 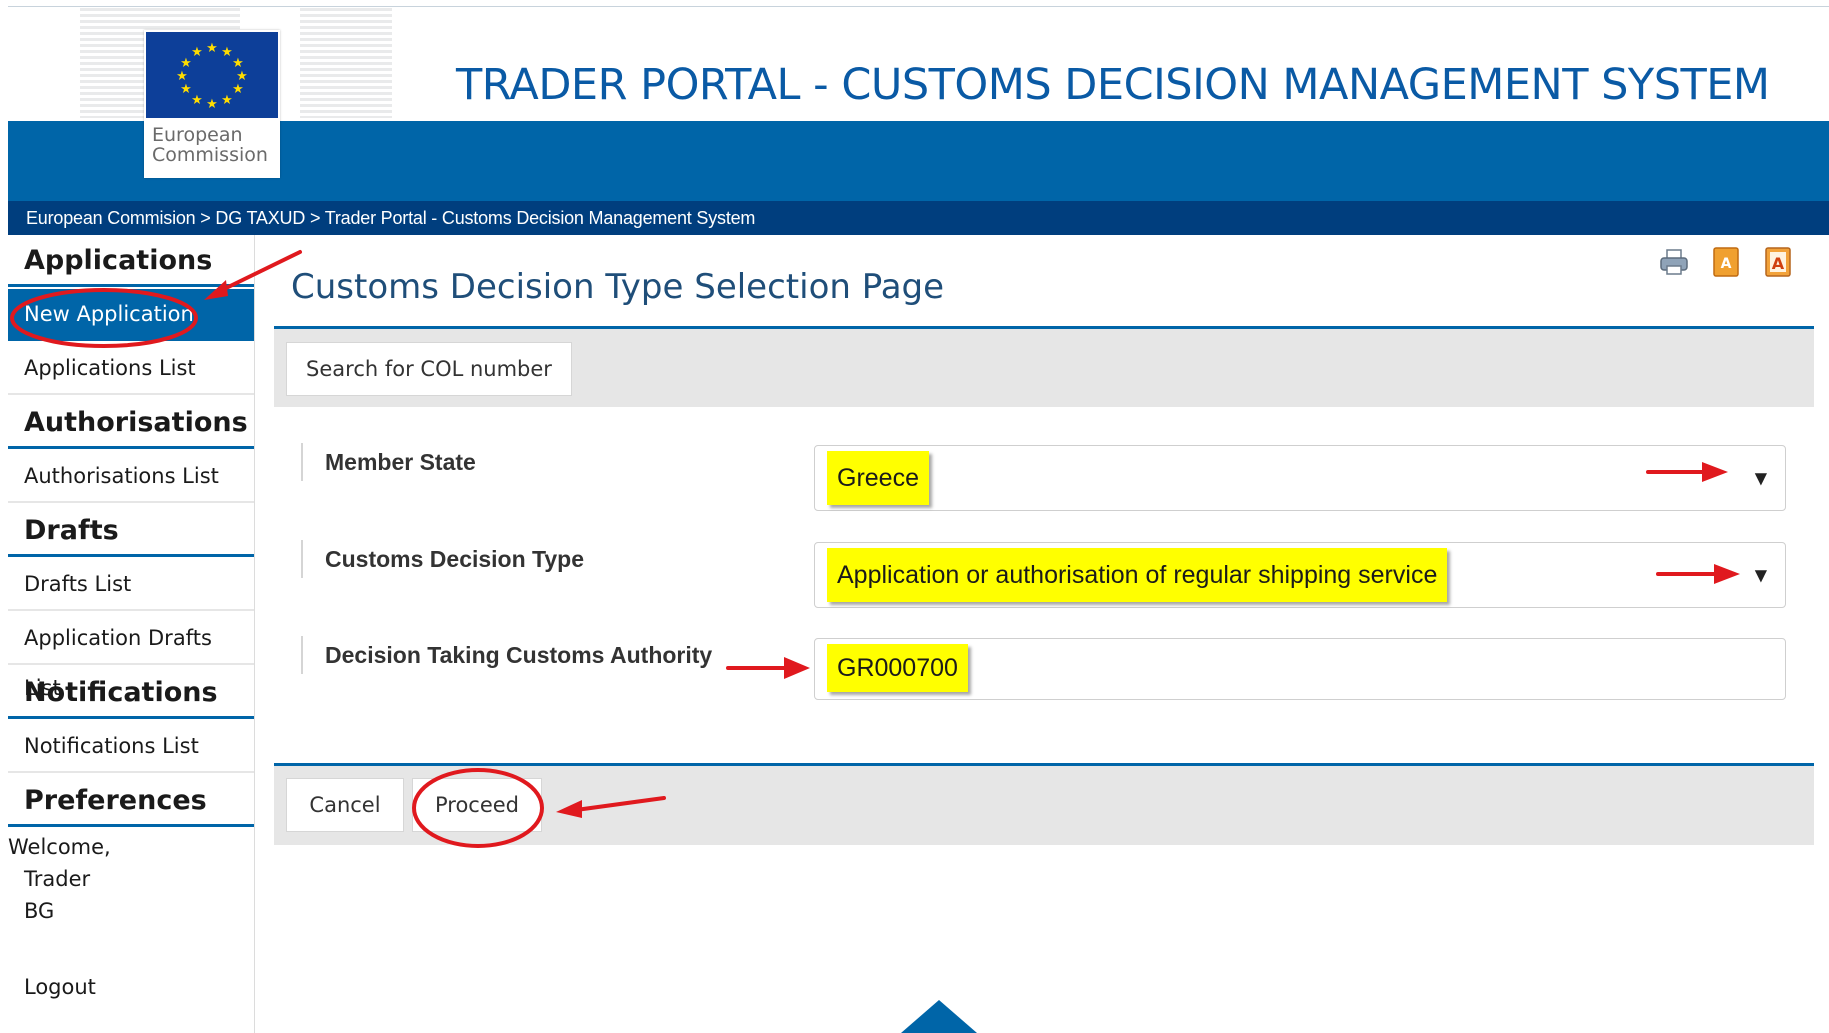 I want to click on sidebar-heading-applications: Applications, so click(x=131, y=261).